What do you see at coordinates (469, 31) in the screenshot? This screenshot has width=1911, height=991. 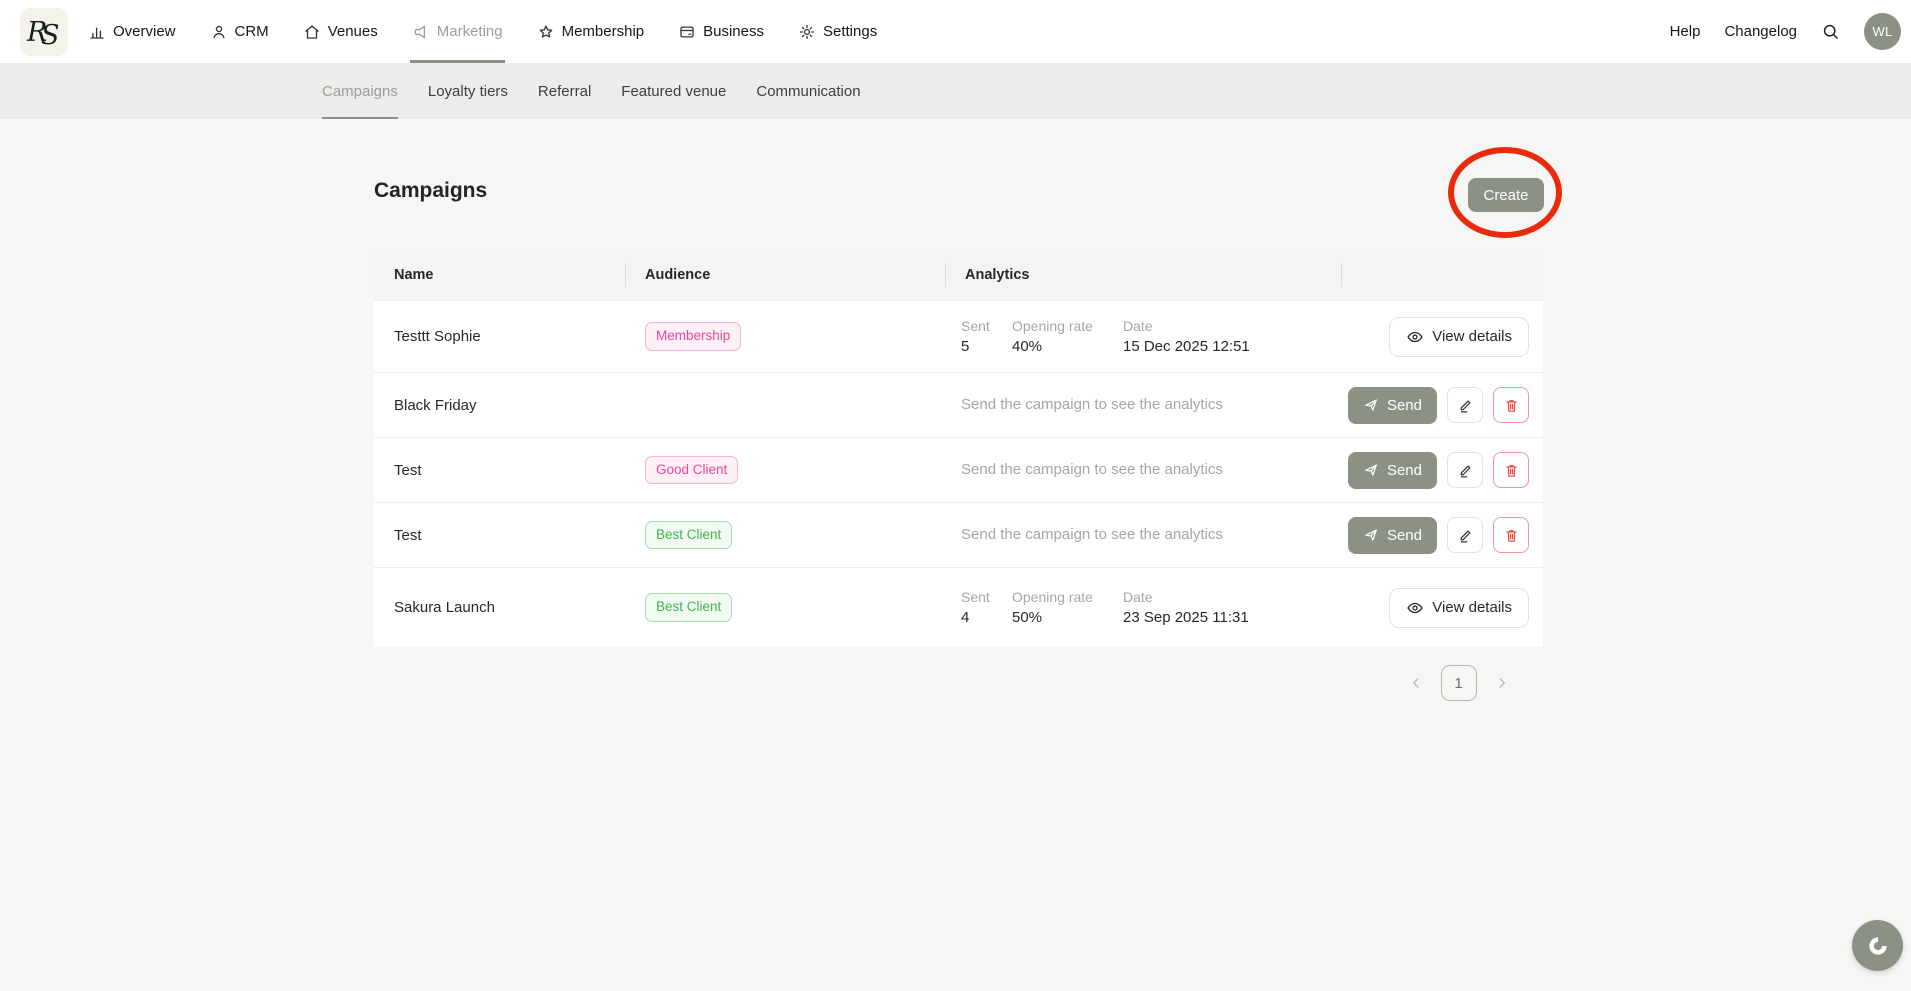 I see `nav-item-label: Marketing` at bounding box center [469, 31].